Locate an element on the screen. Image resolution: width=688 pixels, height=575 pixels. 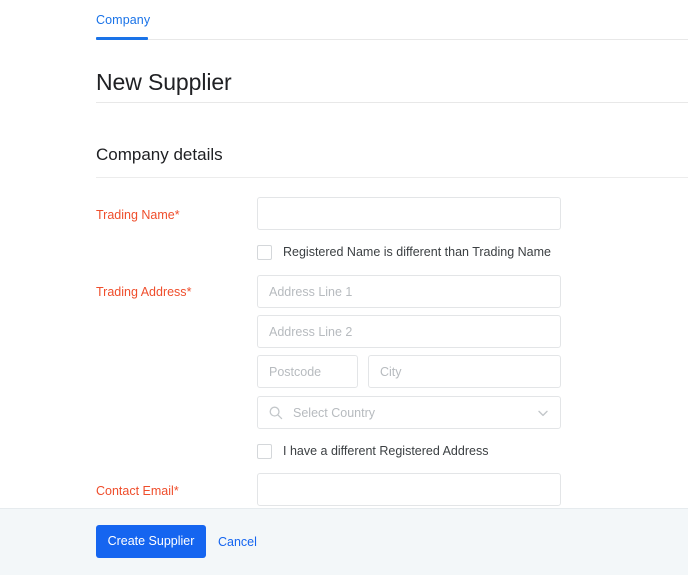
section-divider is located at coordinates (392, 177).